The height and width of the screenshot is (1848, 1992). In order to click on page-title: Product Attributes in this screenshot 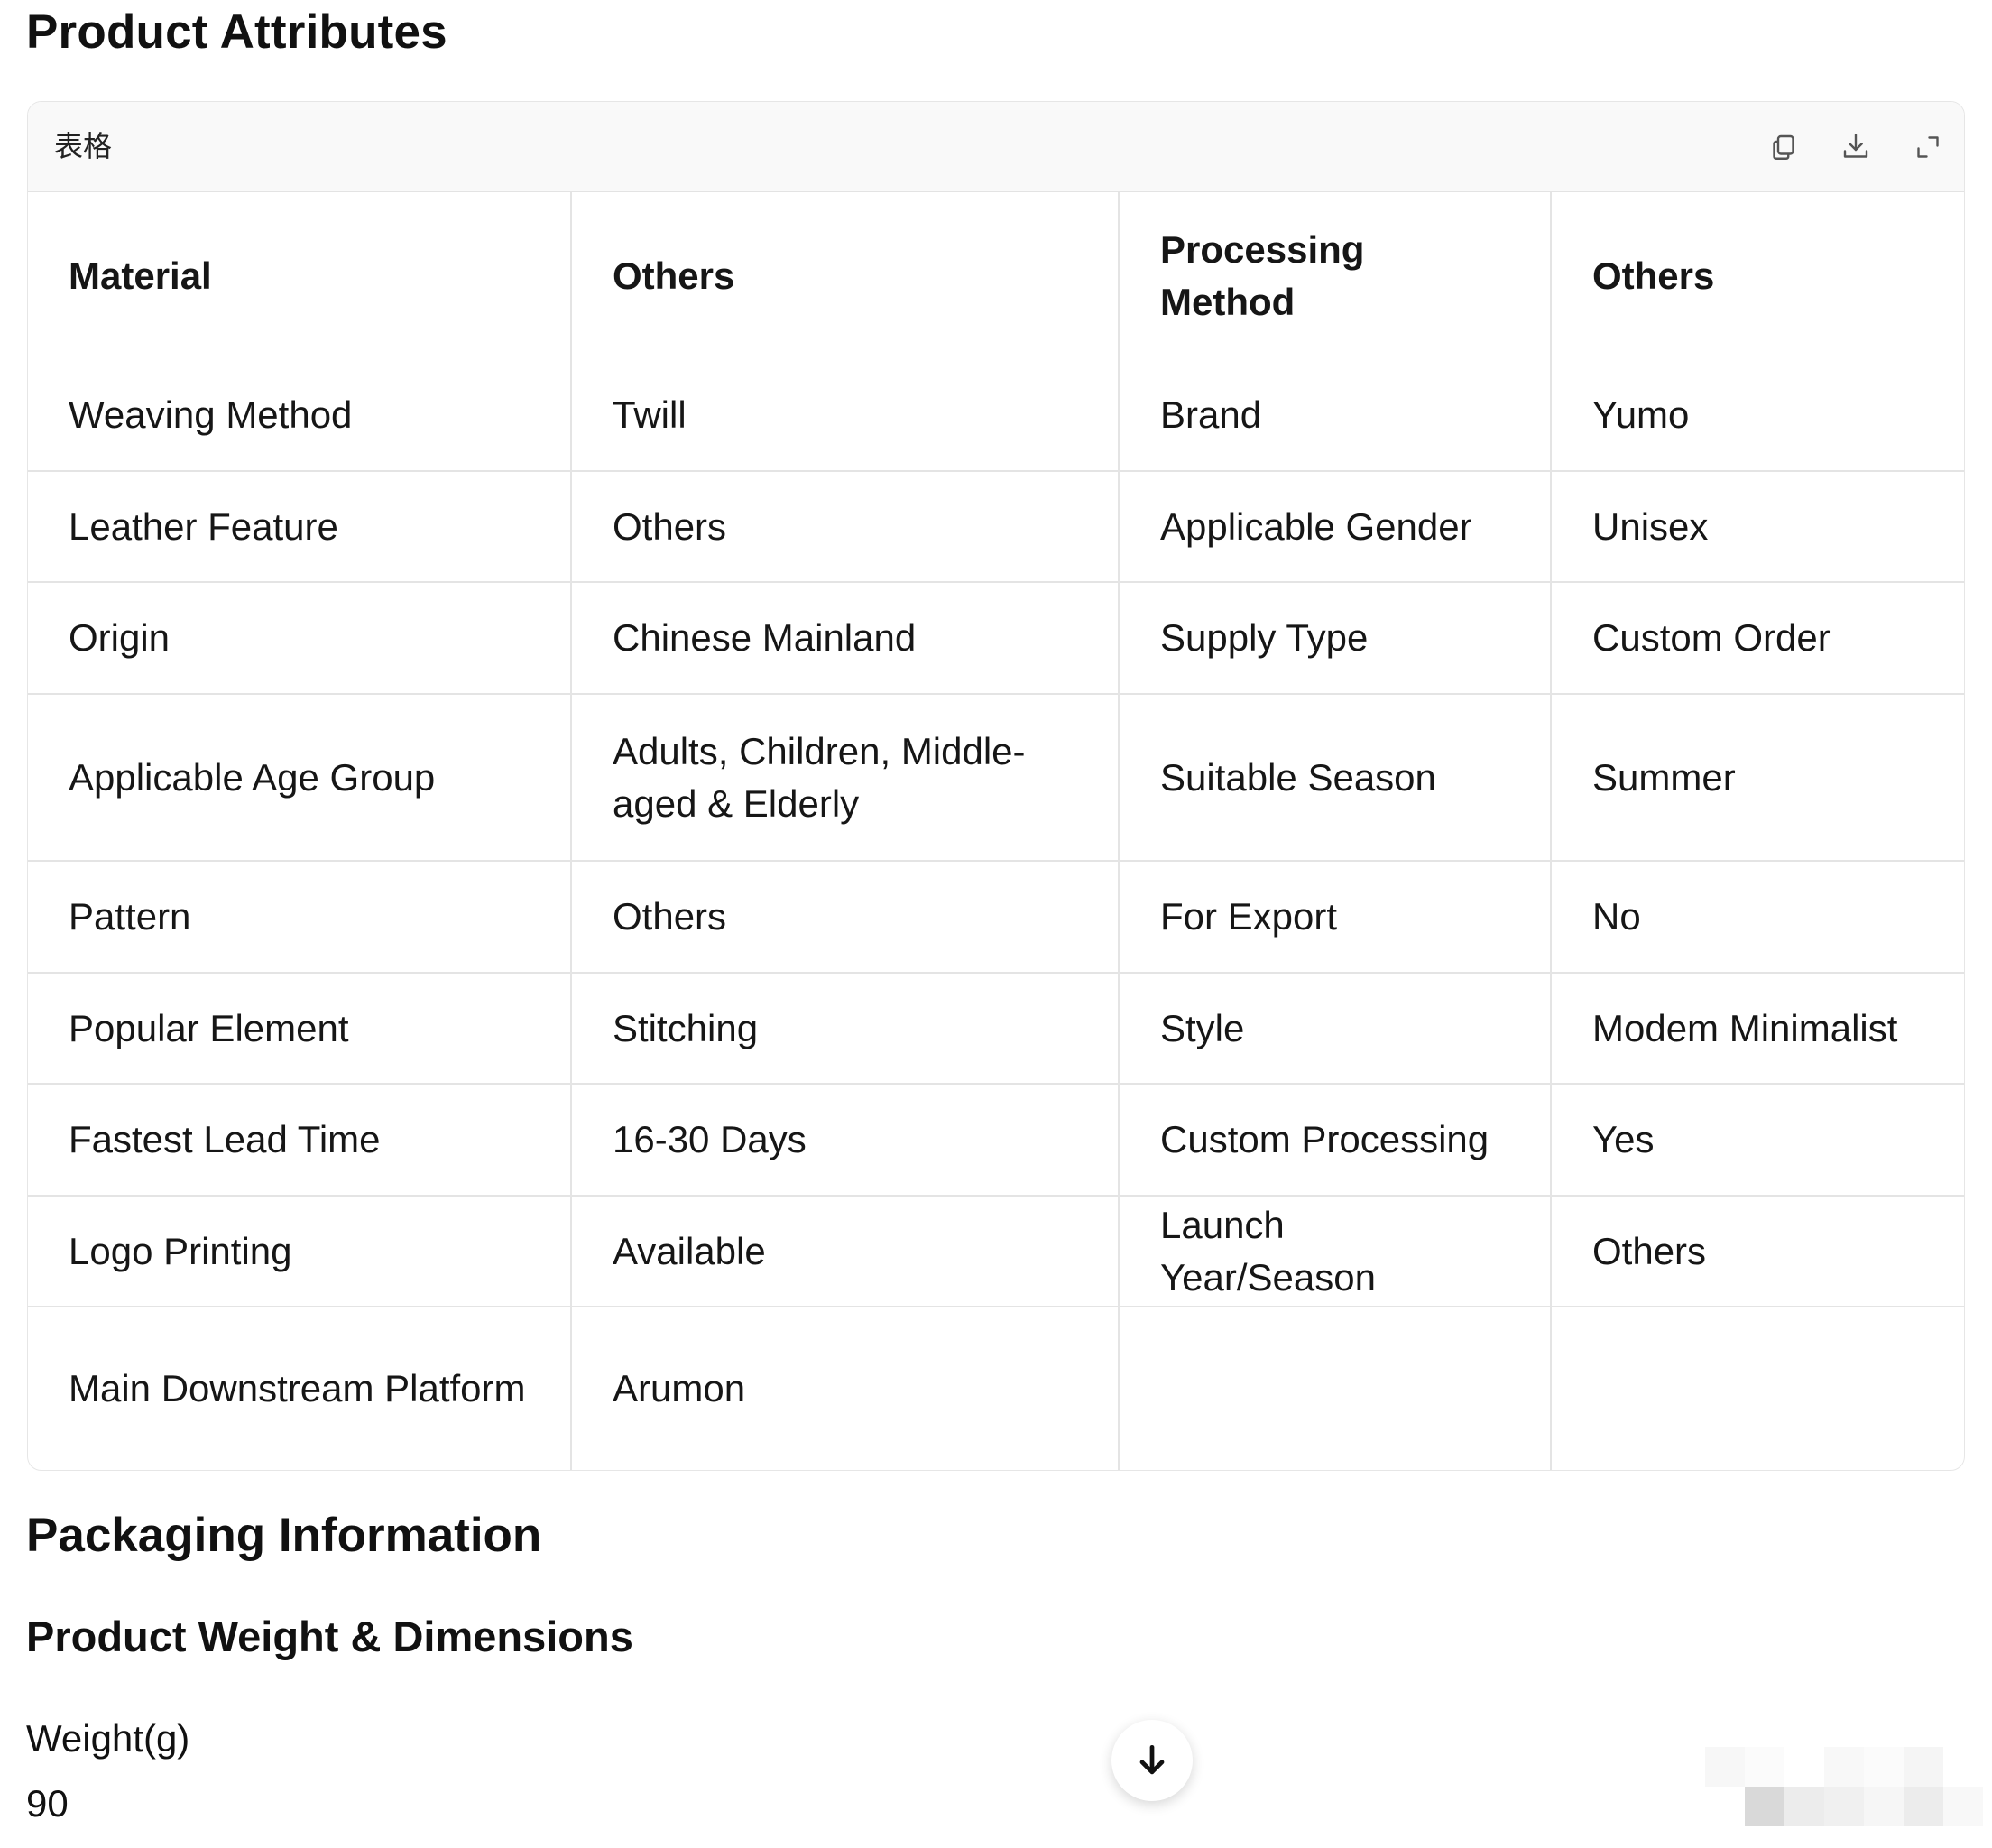, I will do `click(236, 32)`.